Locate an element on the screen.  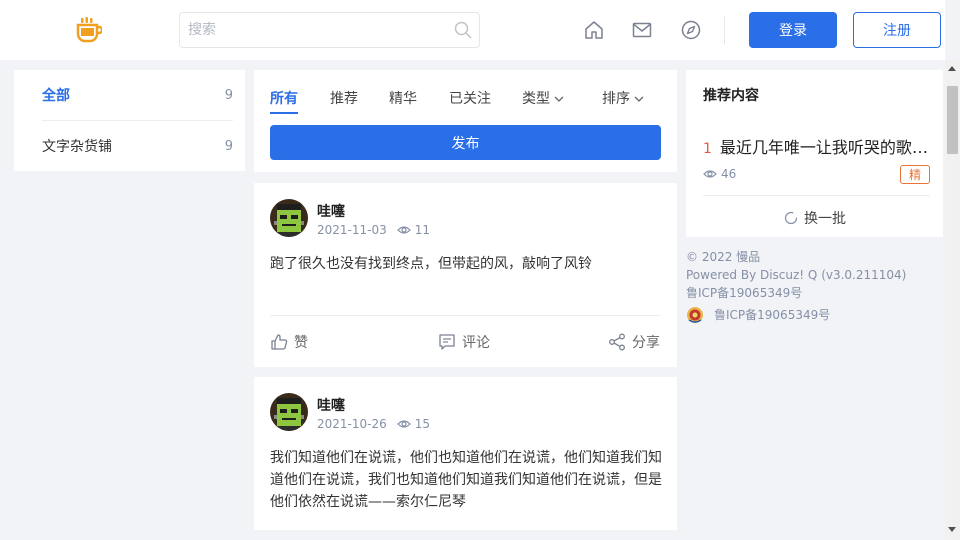
powered-by-text: Powered By Discuz! Q (v3.0.211104) is located at coordinates (796, 275).